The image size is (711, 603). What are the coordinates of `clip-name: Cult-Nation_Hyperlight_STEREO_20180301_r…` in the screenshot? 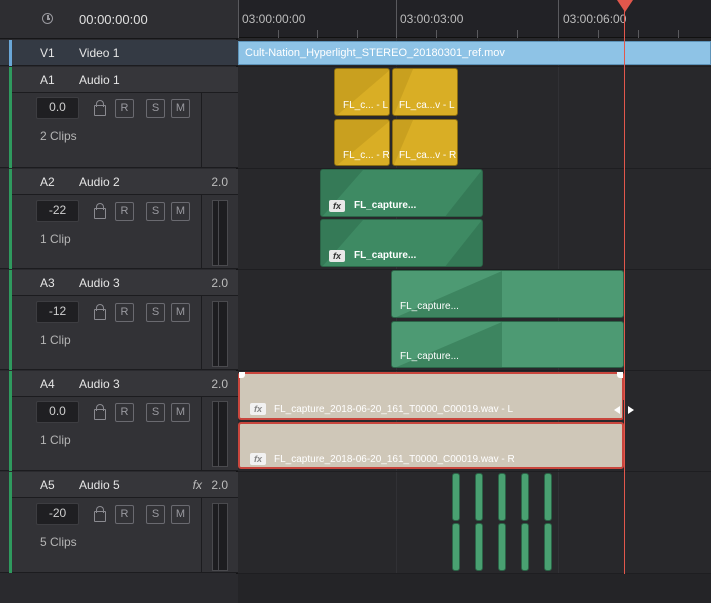 It's located at (375, 53).